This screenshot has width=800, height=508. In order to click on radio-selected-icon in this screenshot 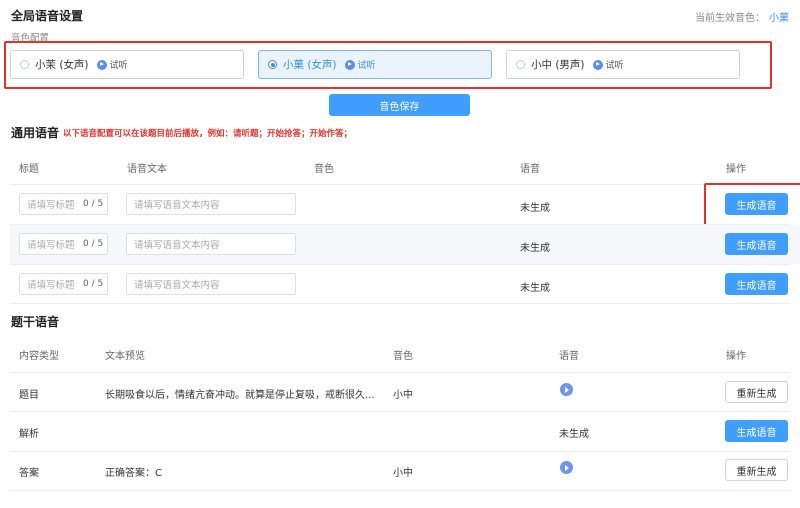, I will do `click(272, 64)`.